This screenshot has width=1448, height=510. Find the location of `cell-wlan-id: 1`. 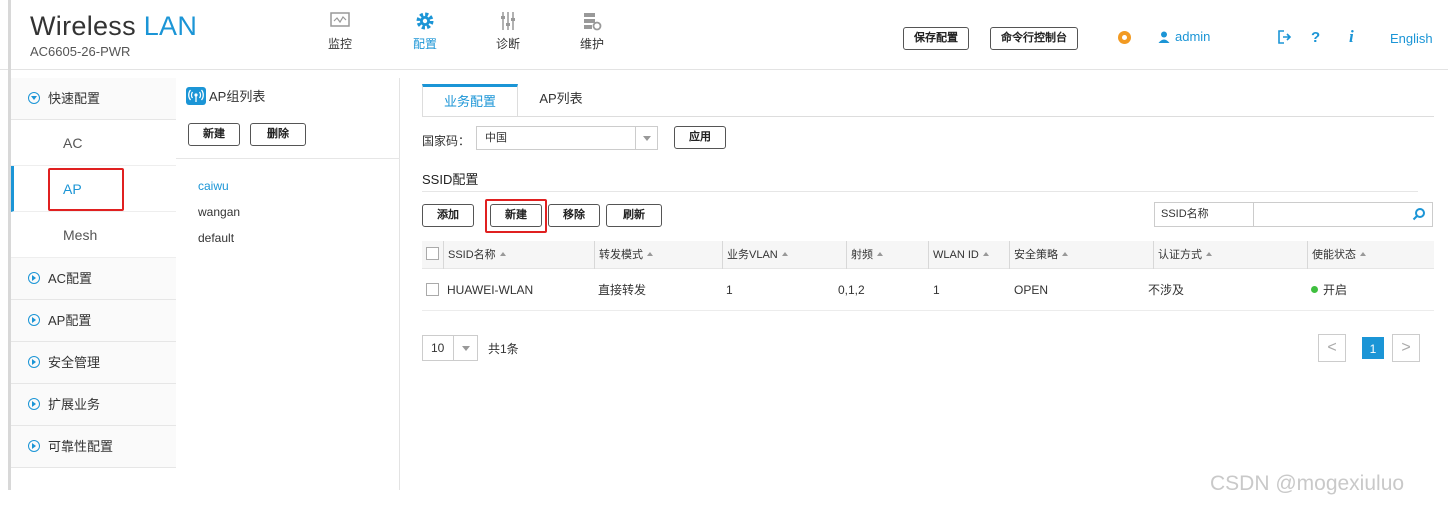

cell-wlan-id: 1 is located at coordinates (936, 290).